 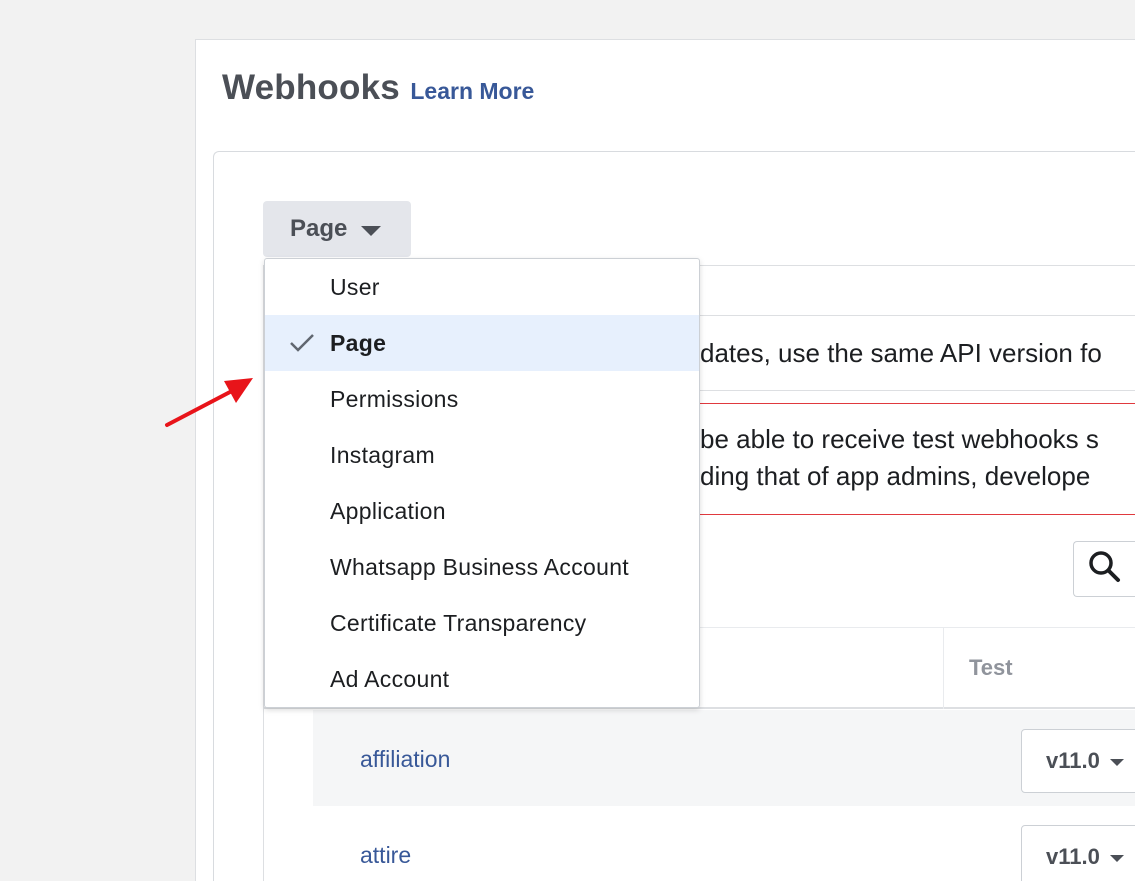 I want to click on page-title: Webhooks, so click(x=311, y=87).